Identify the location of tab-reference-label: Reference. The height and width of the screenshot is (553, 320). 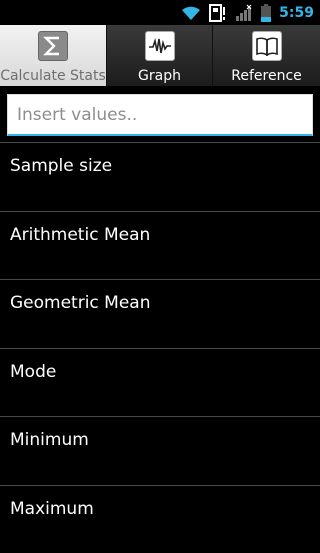
(266, 76).